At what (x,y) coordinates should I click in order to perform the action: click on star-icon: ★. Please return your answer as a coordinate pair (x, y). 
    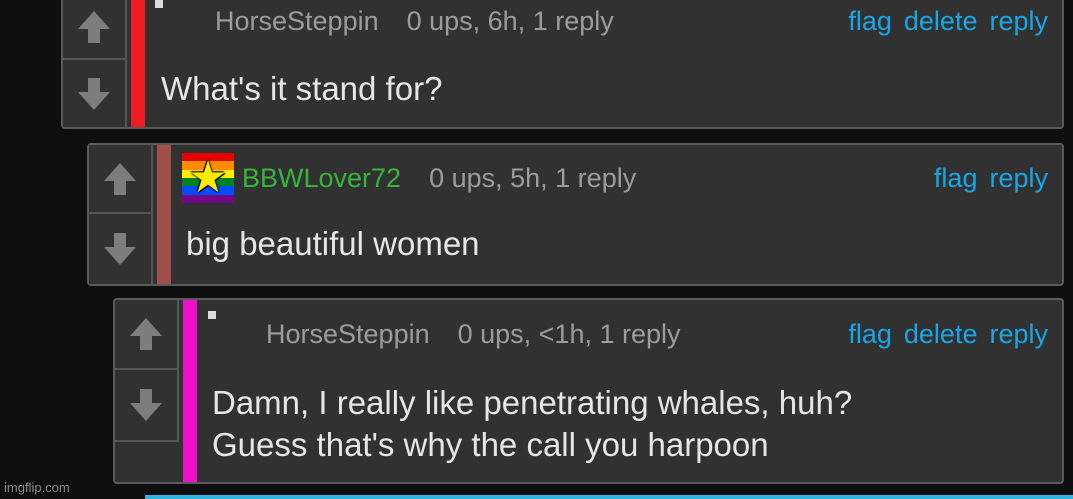
    Looking at the image, I should click on (208, 177).